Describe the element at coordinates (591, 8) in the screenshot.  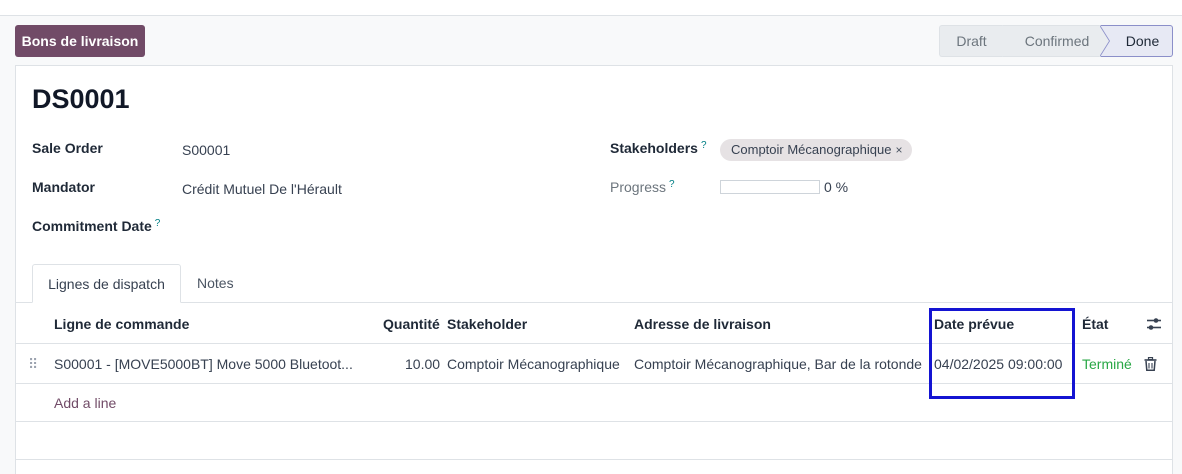
I see `top-bar` at that location.